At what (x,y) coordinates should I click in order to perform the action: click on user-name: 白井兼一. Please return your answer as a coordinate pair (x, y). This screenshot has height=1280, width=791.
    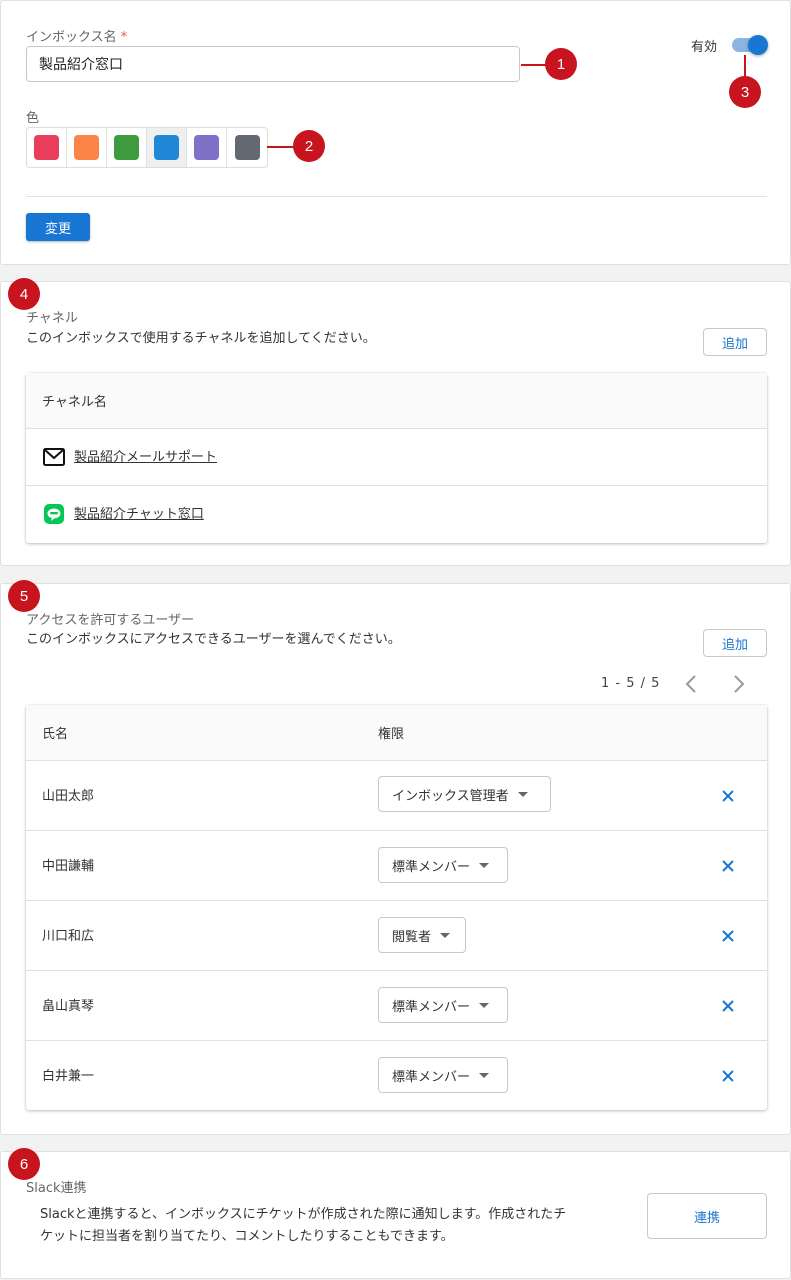
    Looking at the image, I should click on (68, 1076).